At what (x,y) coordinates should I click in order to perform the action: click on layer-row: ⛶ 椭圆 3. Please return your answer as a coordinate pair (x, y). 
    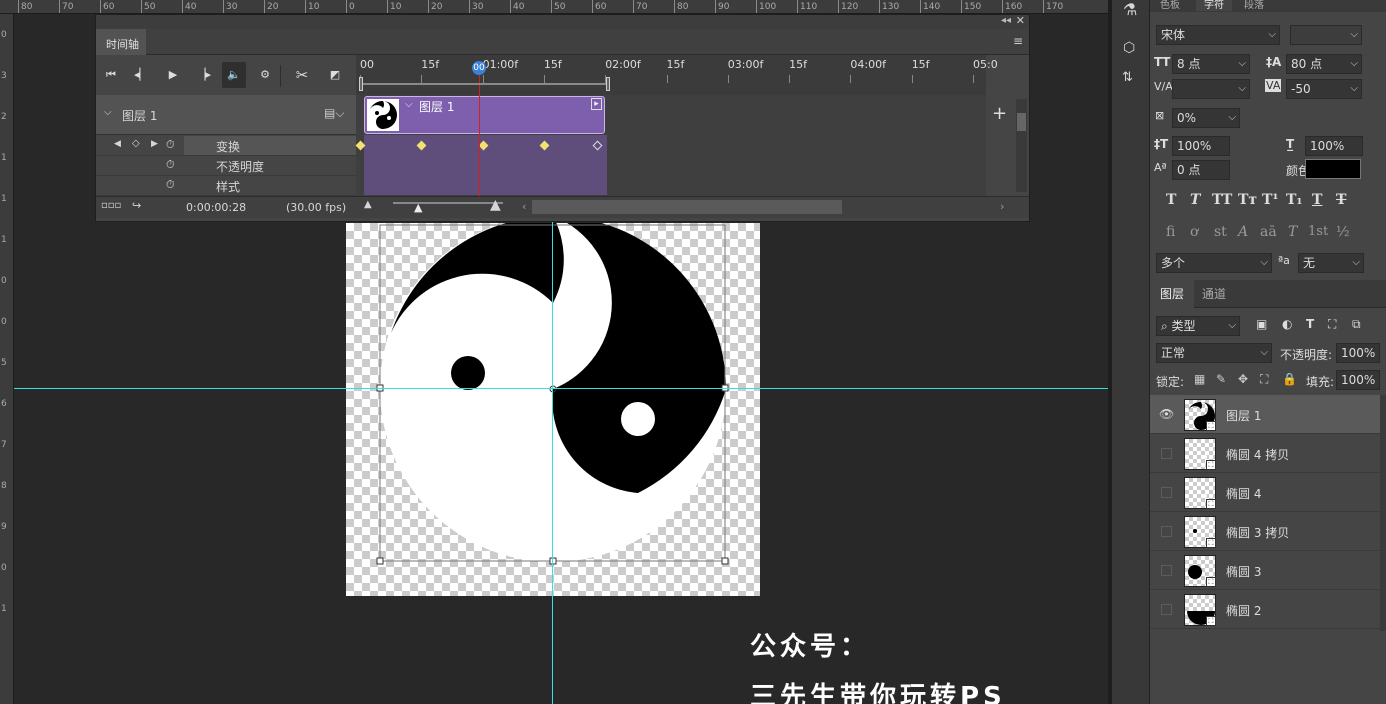
    Looking at the image, I should click on (1265, 570).